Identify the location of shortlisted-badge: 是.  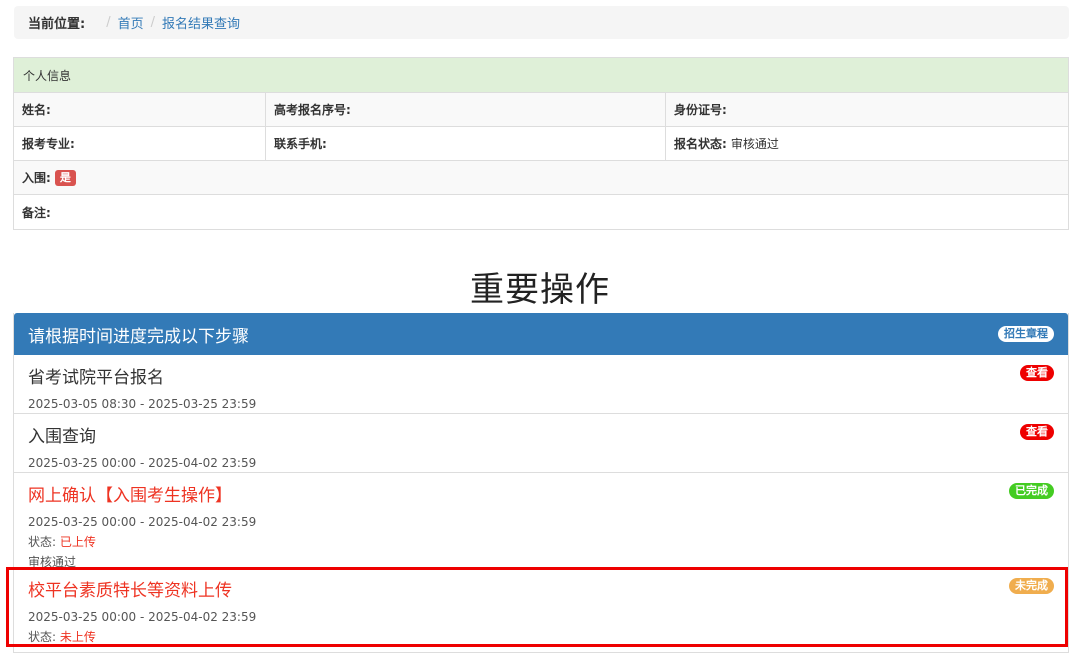
(65, 177).